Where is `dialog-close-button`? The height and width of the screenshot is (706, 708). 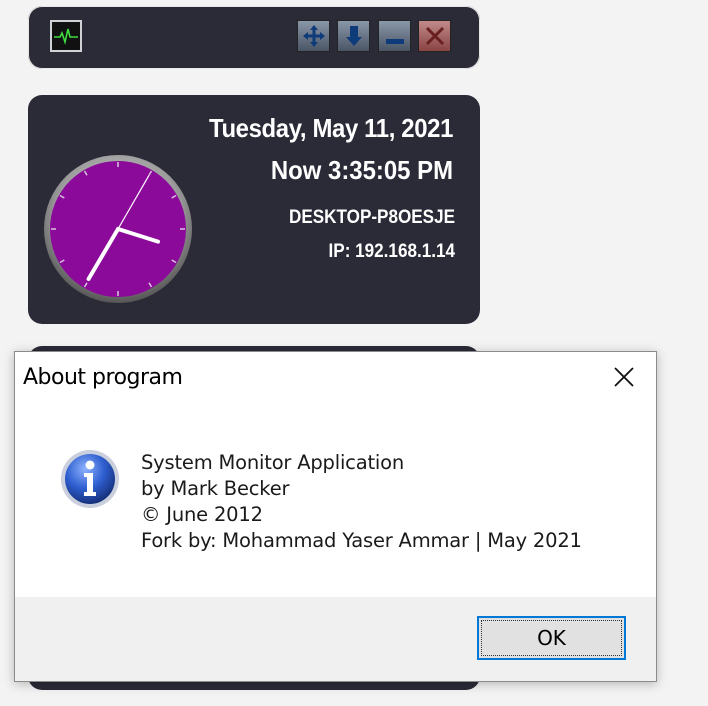 dialog-close-button is located at coordinates (624, 377).